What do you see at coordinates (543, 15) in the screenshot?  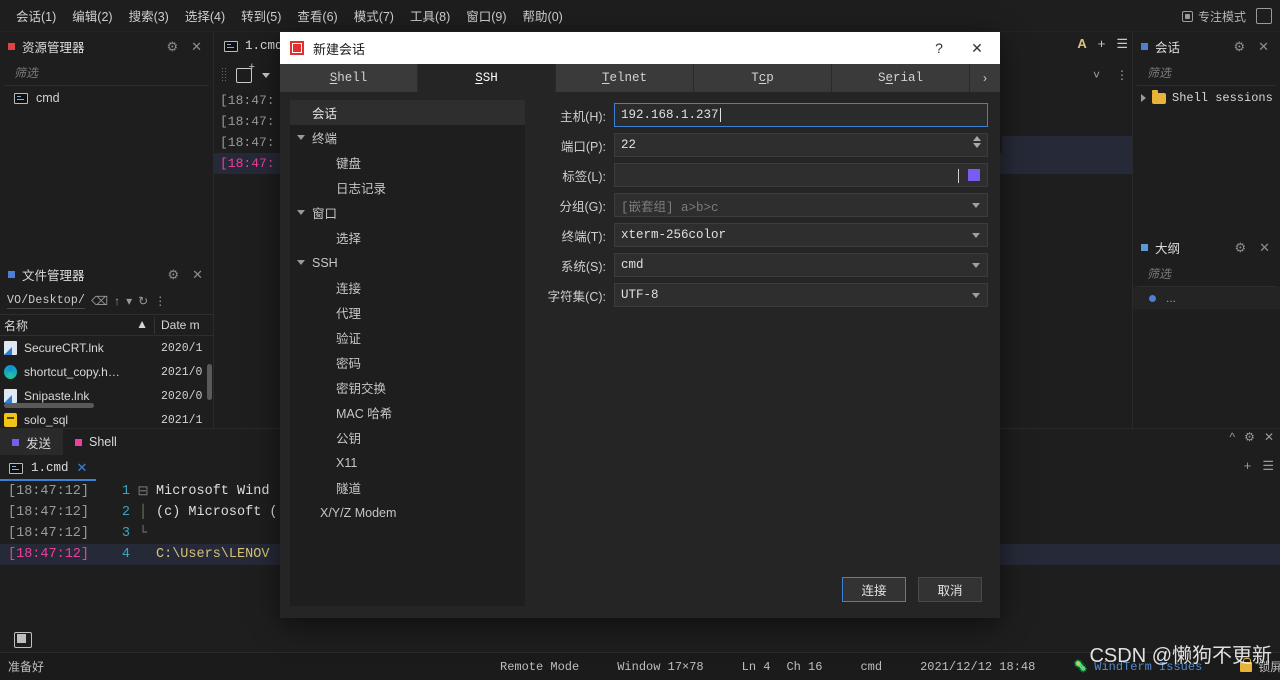 I see `menu-item-help: 帮助(0)` at bounding box center [543, 15].